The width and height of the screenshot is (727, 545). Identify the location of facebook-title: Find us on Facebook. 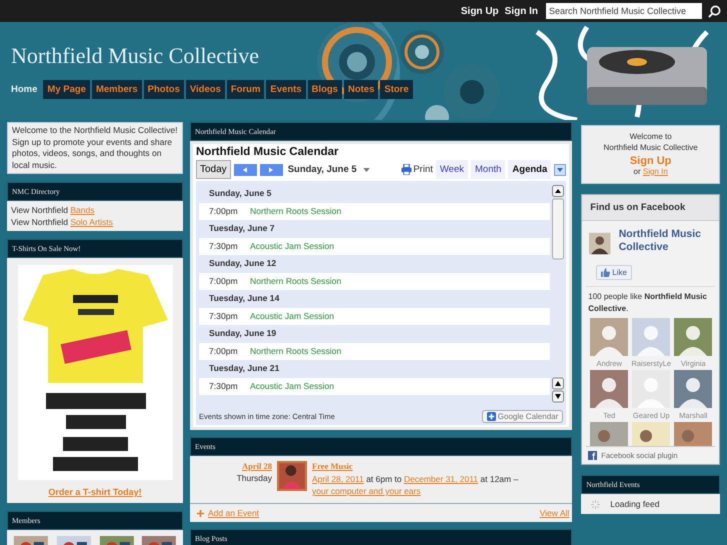
(650, 208).